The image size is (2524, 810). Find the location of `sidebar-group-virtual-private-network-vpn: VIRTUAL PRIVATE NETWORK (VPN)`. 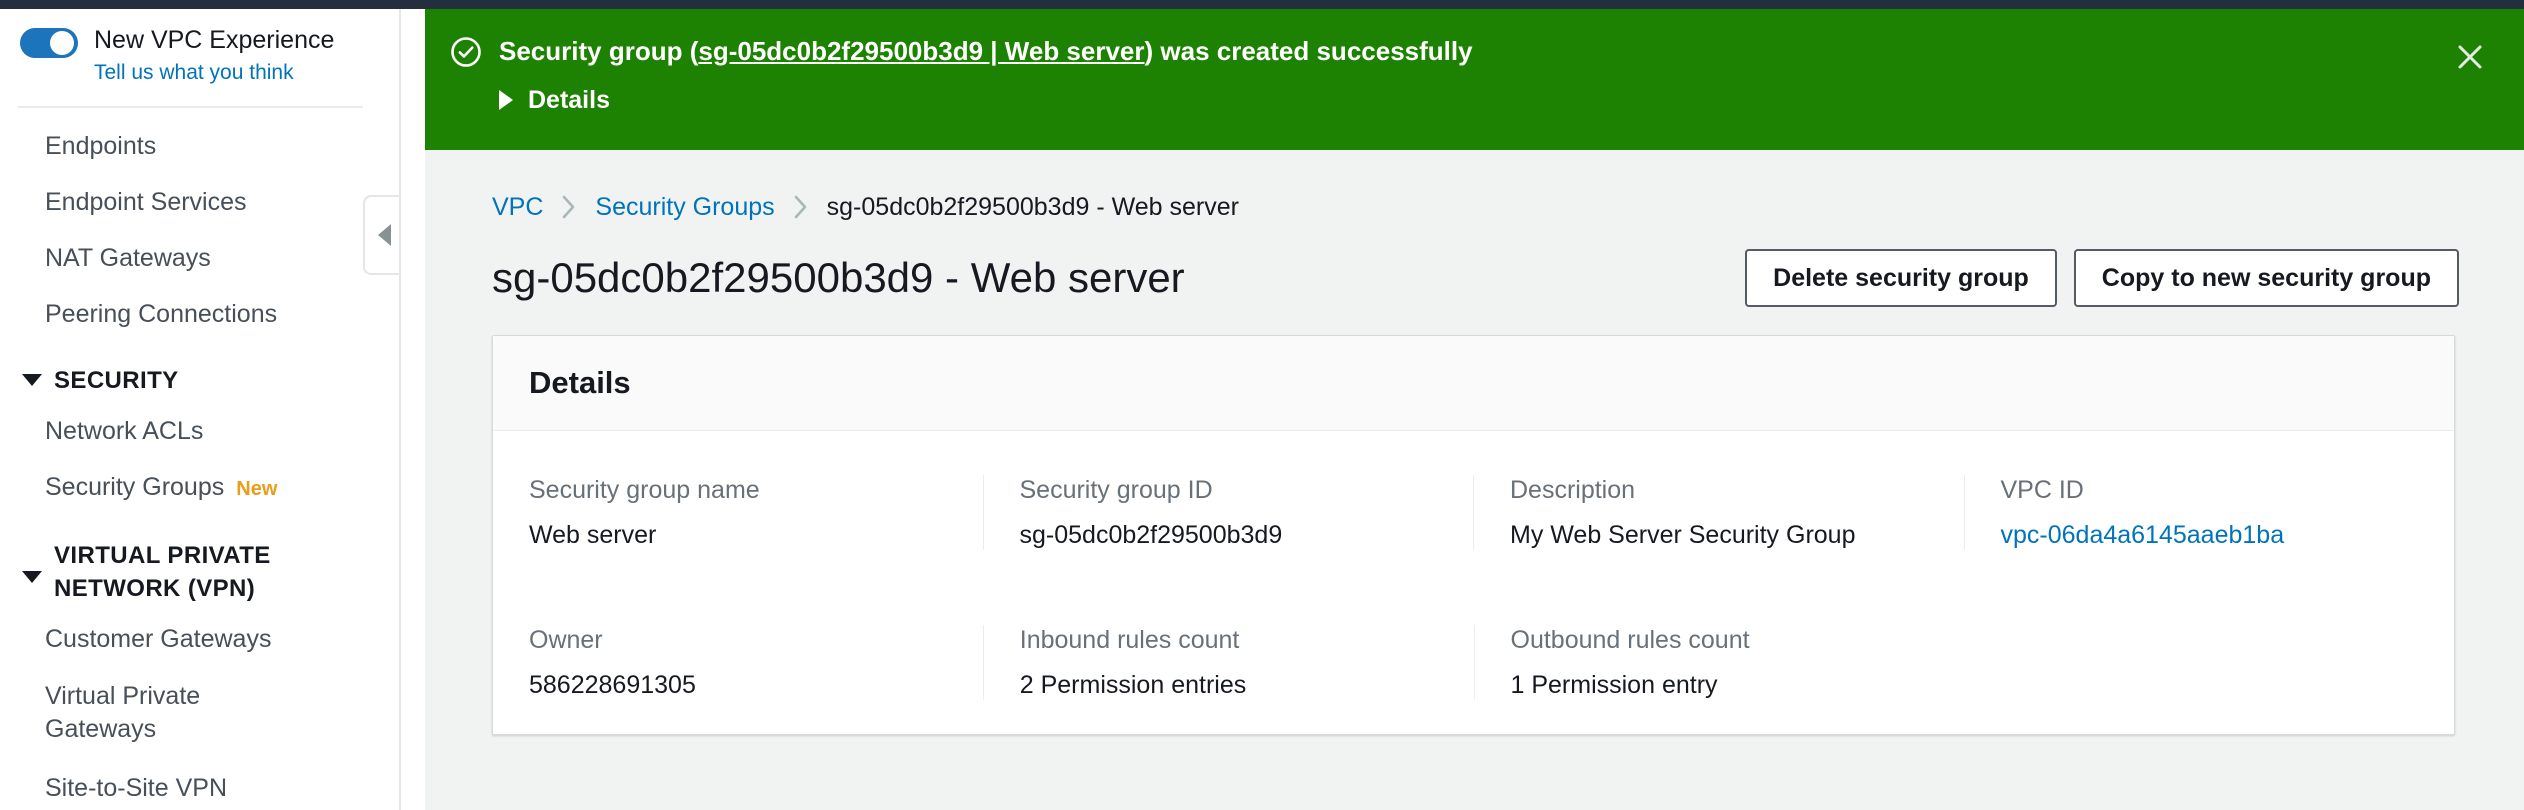

sidebar-group-virtual-private-network-vpn: VIRTUAL PRIVATE NETWORK (VPN) is located at coordinates (199, 564).